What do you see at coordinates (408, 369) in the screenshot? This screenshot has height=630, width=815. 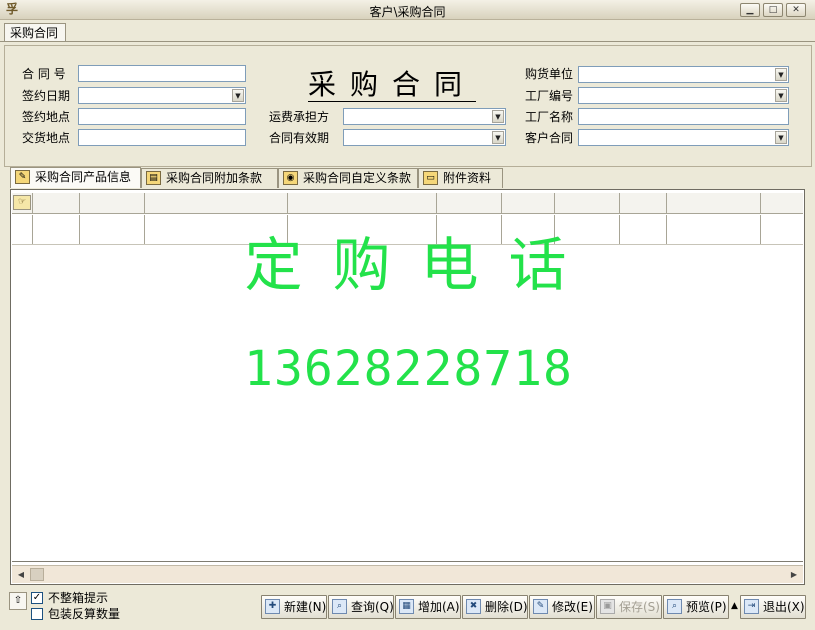 I see `watermark-phone-number: 13628228718` at bounding box center [408, 369].